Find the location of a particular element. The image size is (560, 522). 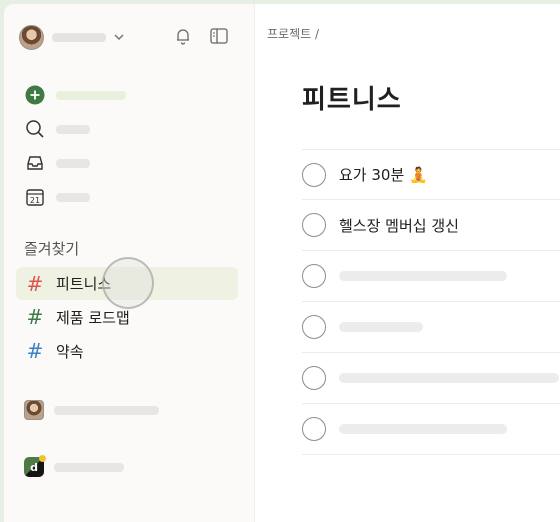

sidebar-toggle-icon is located at coordinates (219, 36).